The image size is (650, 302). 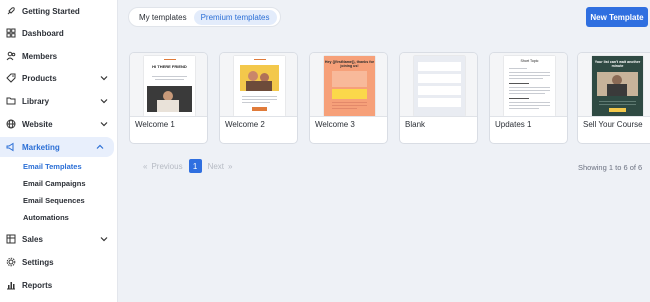 I want to click on tab-my-templates: My templates, so click(x=163, y=17).